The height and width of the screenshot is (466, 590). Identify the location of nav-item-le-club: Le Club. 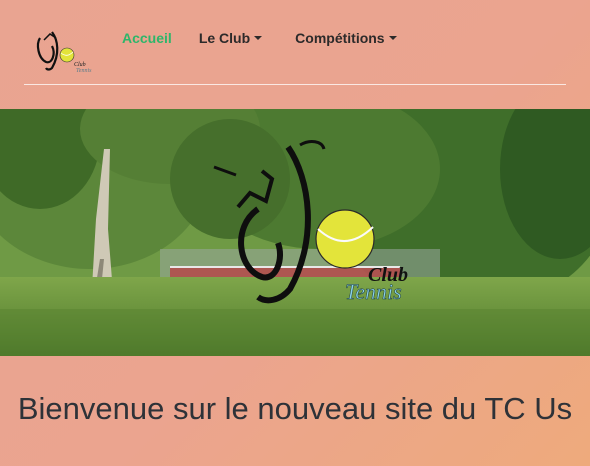
(230, 38).